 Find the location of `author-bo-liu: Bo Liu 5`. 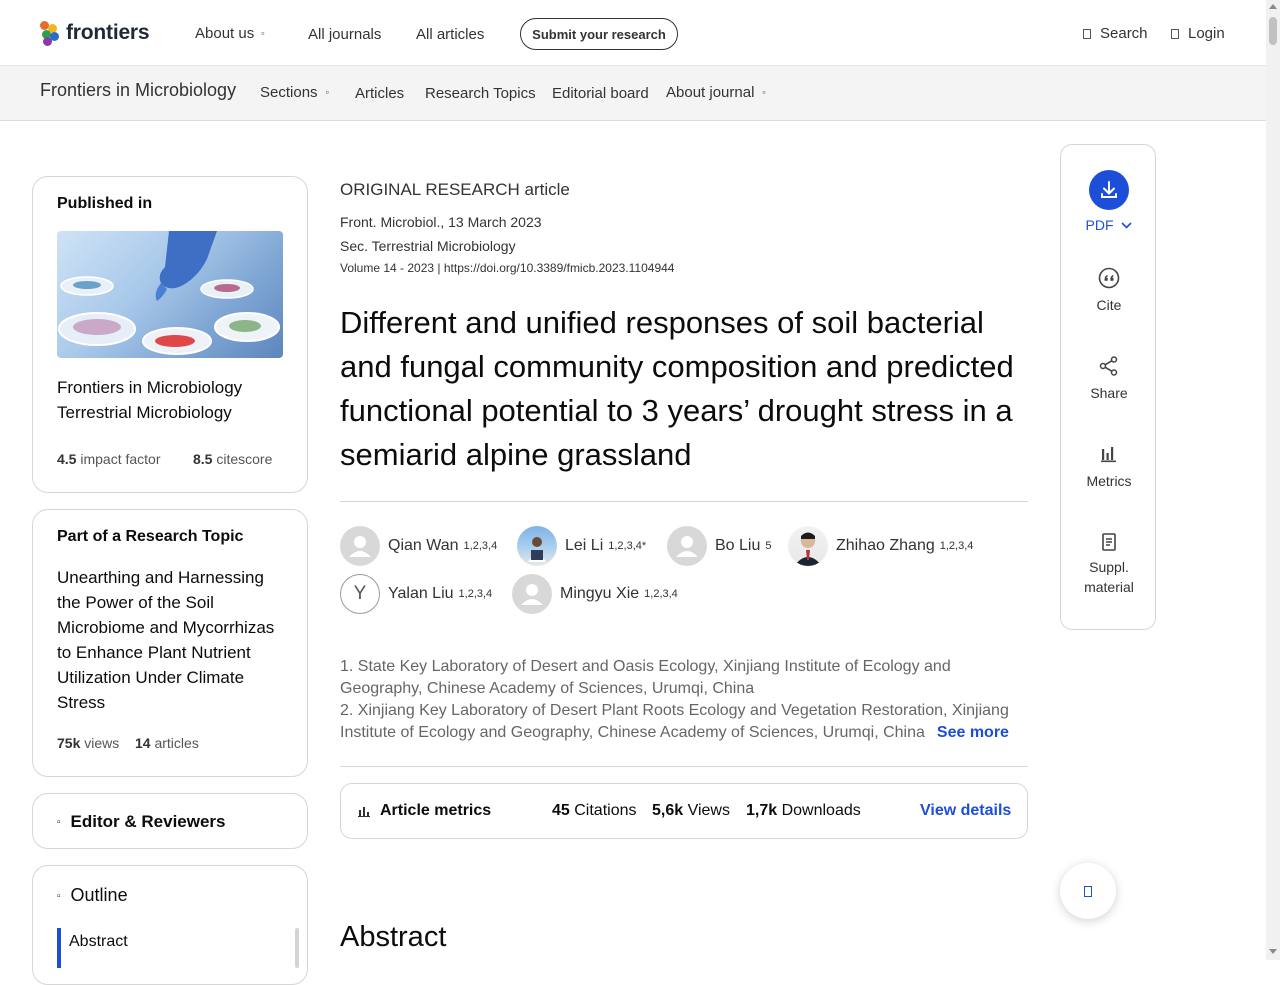

author-bo-liu: Bo Liu 5 is located at coordinates (719, 546).